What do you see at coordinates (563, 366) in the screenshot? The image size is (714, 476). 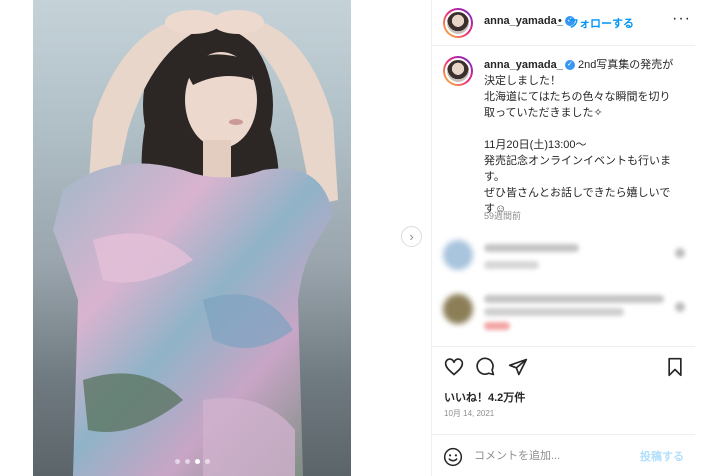 I see `post-actions` at bounding box center [563, 366].